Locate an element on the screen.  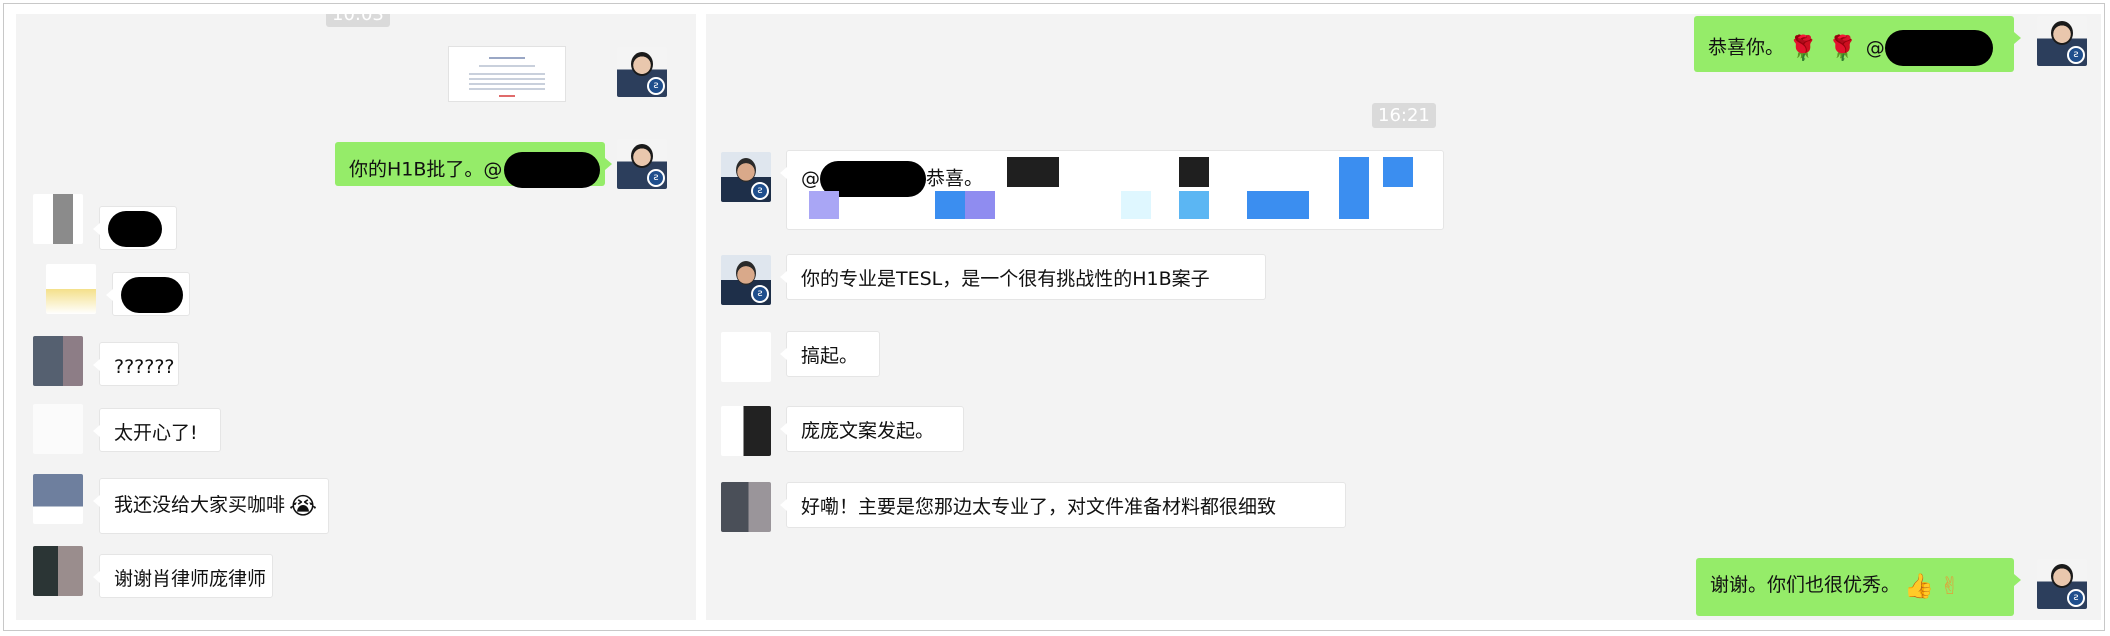
message-text: 你的H1B批了。@ is located at coordinates (426, 169).